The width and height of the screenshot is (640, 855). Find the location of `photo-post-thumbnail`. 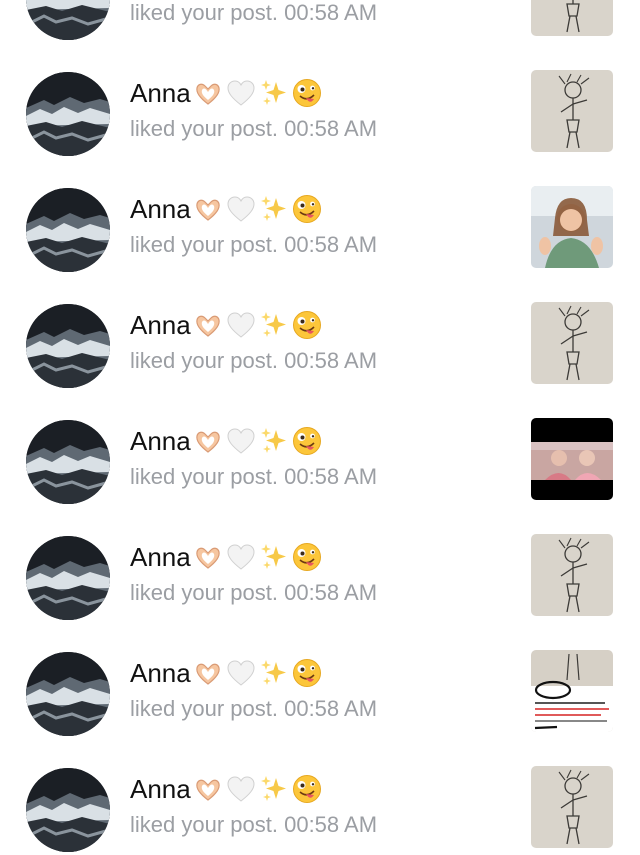

photo-post-thumbnail is located at coordinates (572, 227).